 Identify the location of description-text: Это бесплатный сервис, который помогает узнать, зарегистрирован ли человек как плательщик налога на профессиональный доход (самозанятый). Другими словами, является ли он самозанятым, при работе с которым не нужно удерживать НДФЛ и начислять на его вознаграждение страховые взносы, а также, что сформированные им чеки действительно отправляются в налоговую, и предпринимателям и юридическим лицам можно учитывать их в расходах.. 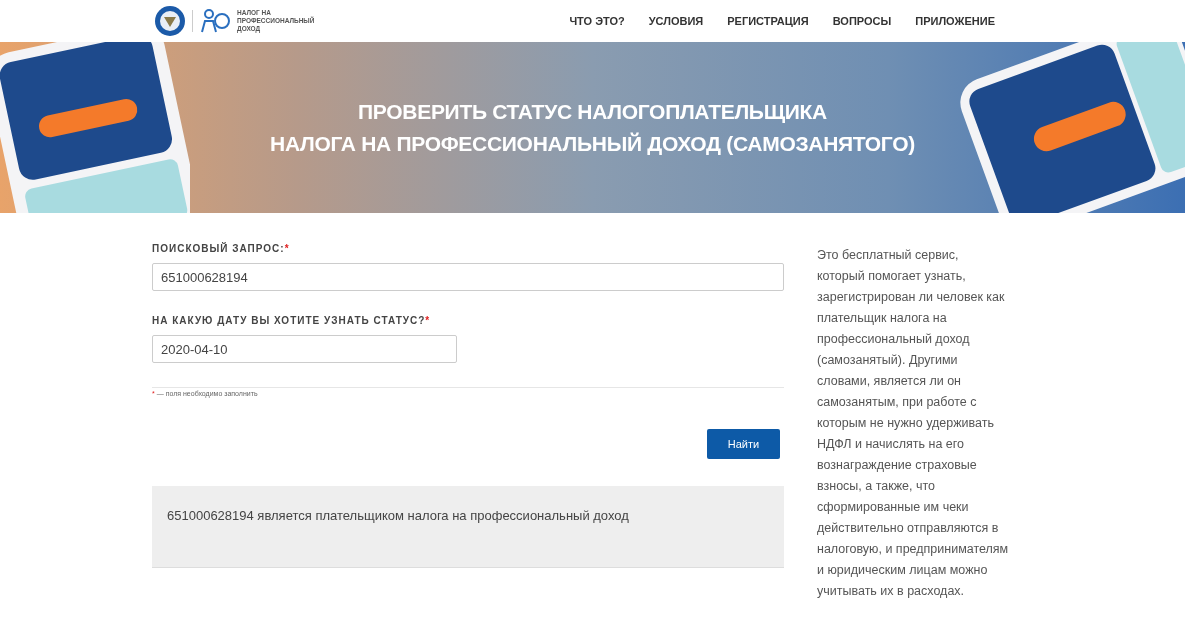
(913, 423).